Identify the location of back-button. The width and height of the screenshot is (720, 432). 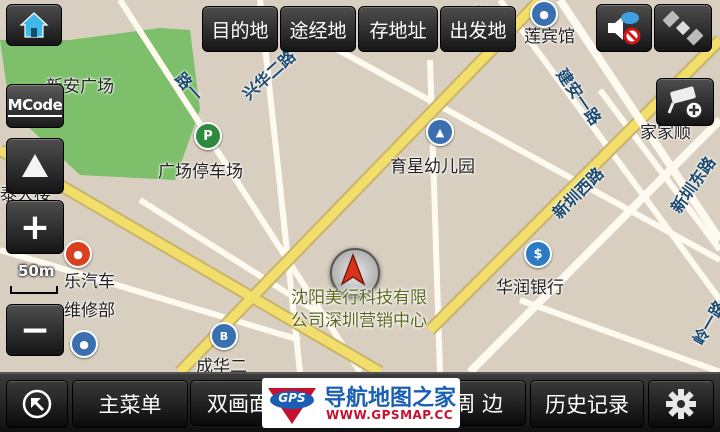
(37, 404).